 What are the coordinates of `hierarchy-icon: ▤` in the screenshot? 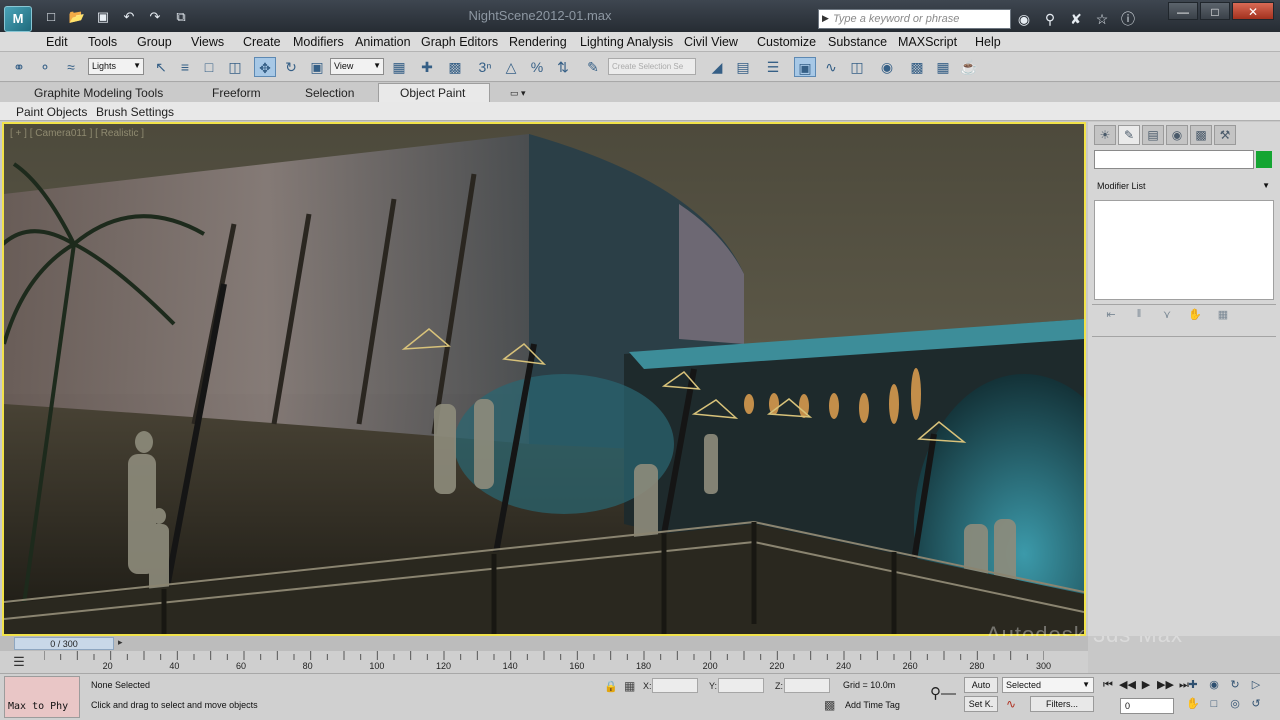 It's located at (1153, 135).